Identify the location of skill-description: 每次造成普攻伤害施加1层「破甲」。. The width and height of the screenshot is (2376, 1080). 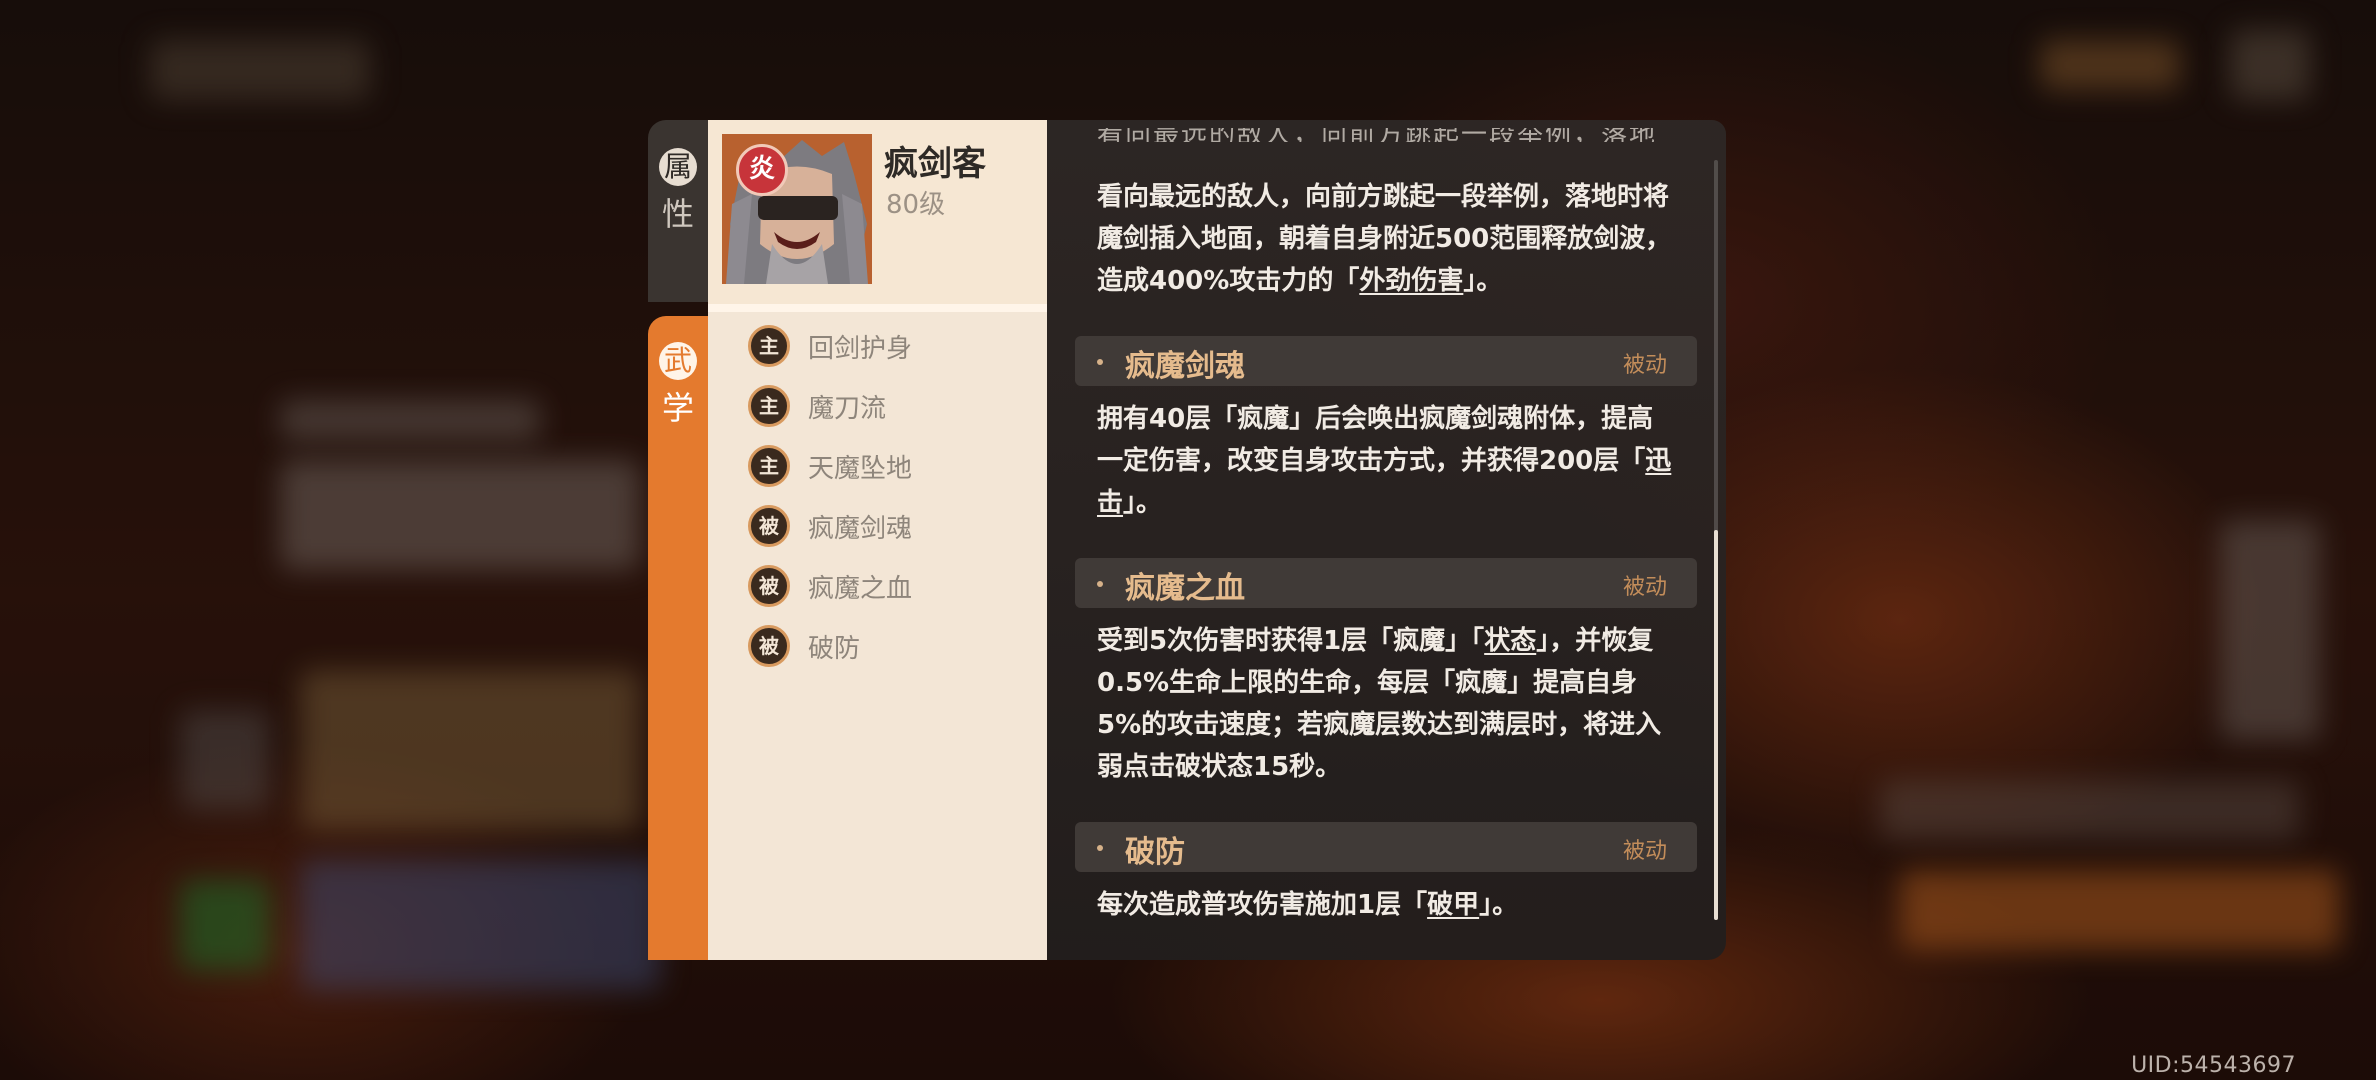
(1308, 905).